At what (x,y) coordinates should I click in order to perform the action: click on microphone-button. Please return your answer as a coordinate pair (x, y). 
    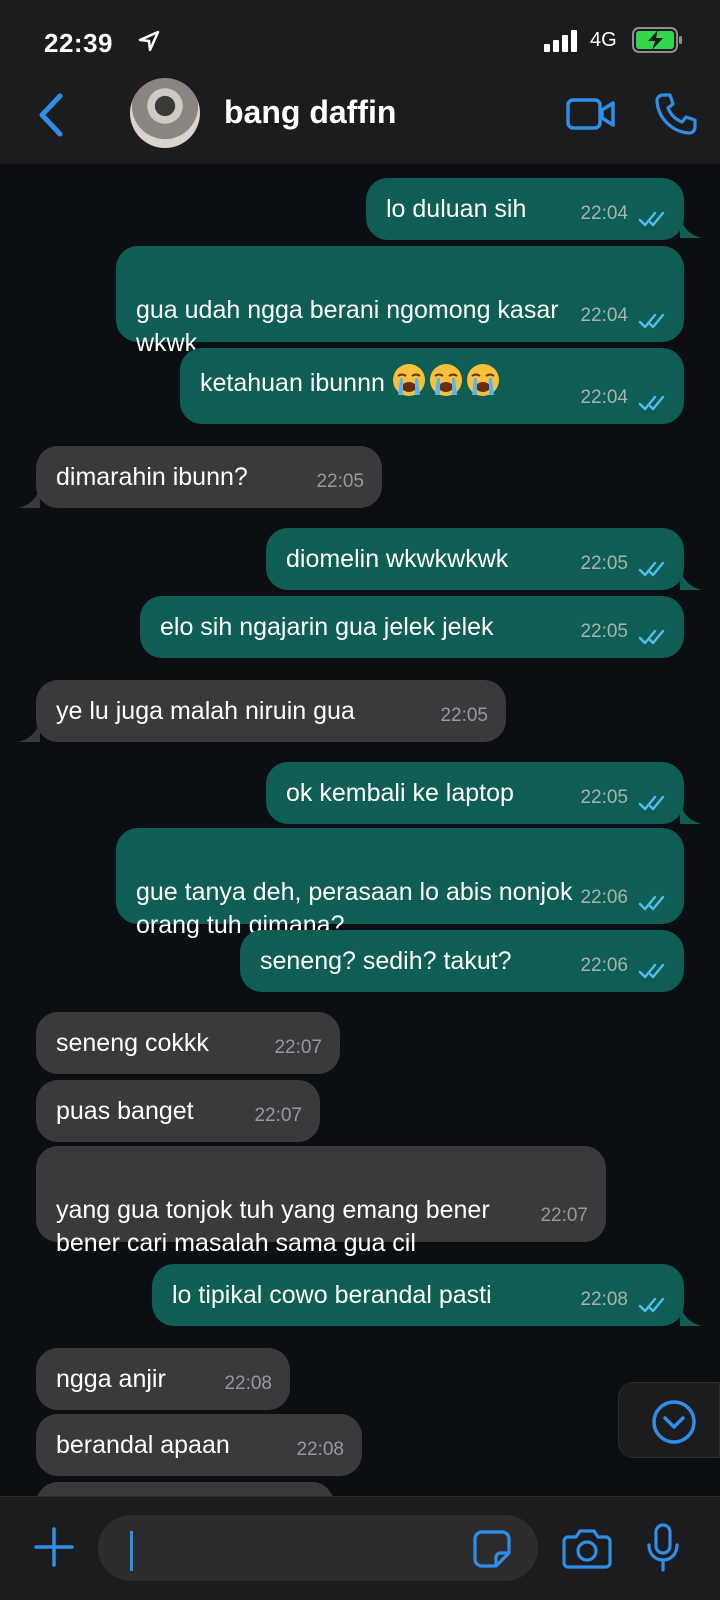
    Looking at the image, I should click on (663, 1548).